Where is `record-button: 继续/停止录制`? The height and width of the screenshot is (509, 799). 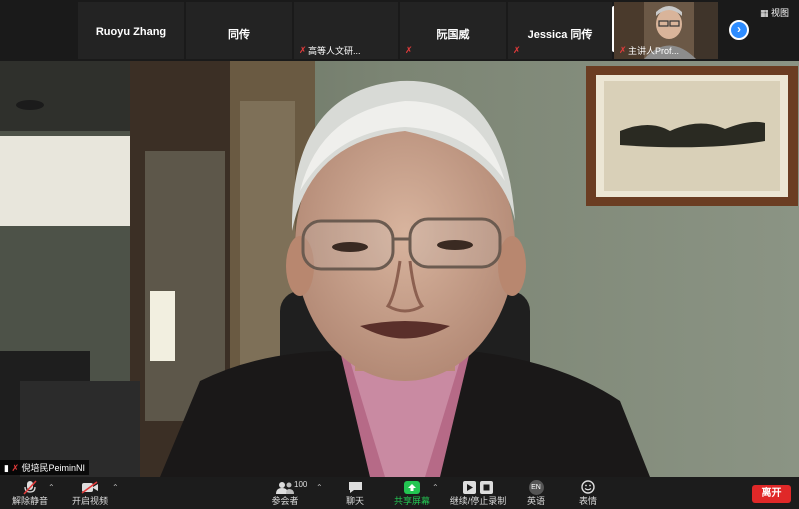
record-button: 继续/停止录制 is located at coordinates (478, 493).